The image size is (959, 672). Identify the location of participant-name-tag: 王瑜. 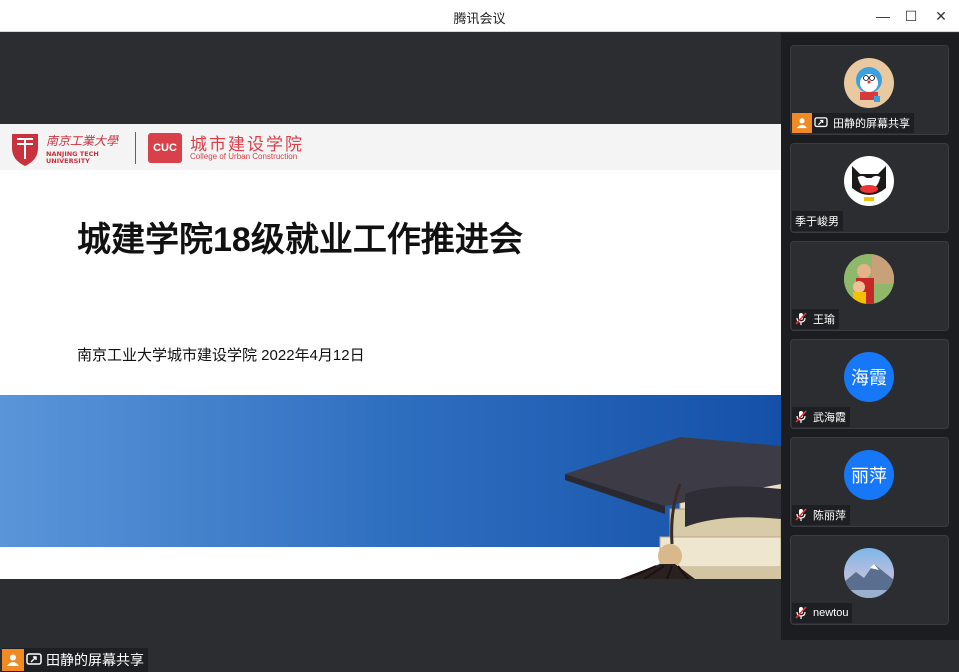
(815, 319).